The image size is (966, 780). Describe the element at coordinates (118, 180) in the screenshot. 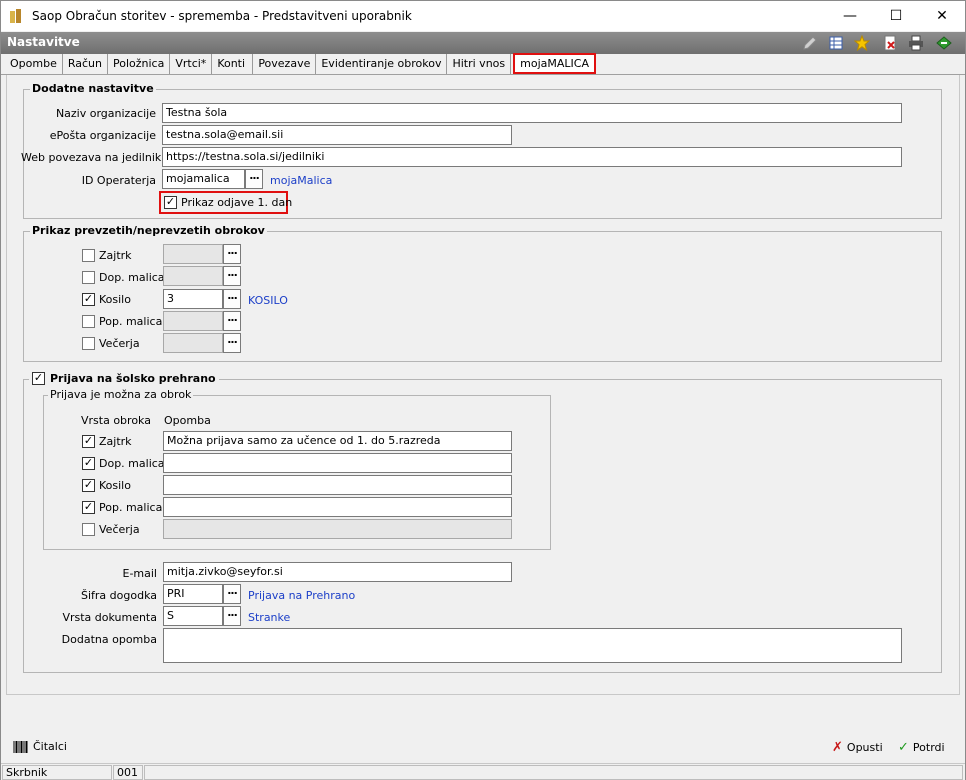

I see `id-operaterja-label: ID Operaterja` at that location.